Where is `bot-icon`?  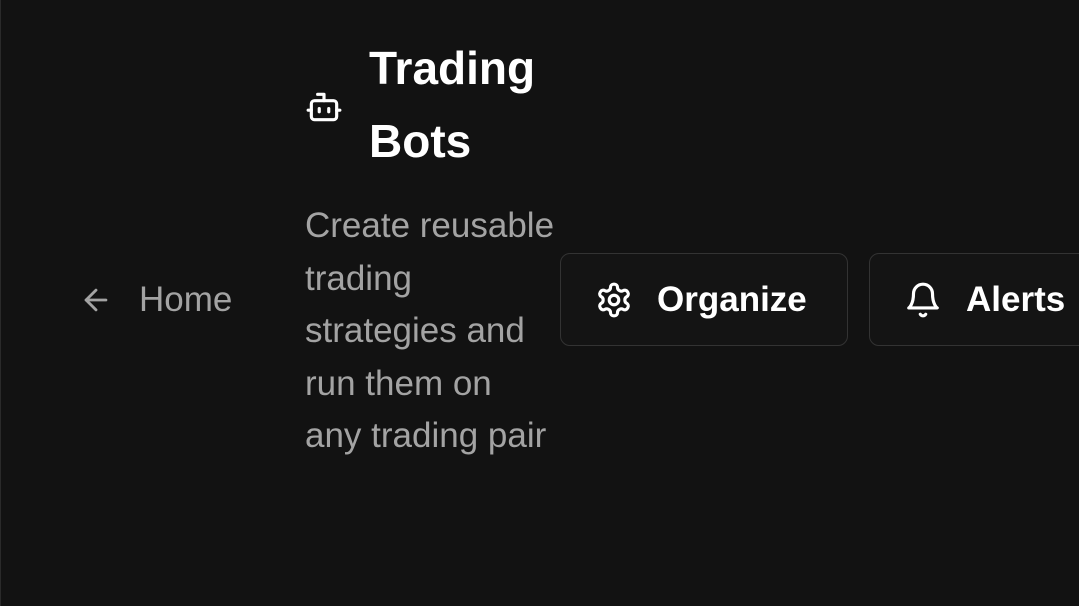
bot-icon is located at coordinates (324, 107).